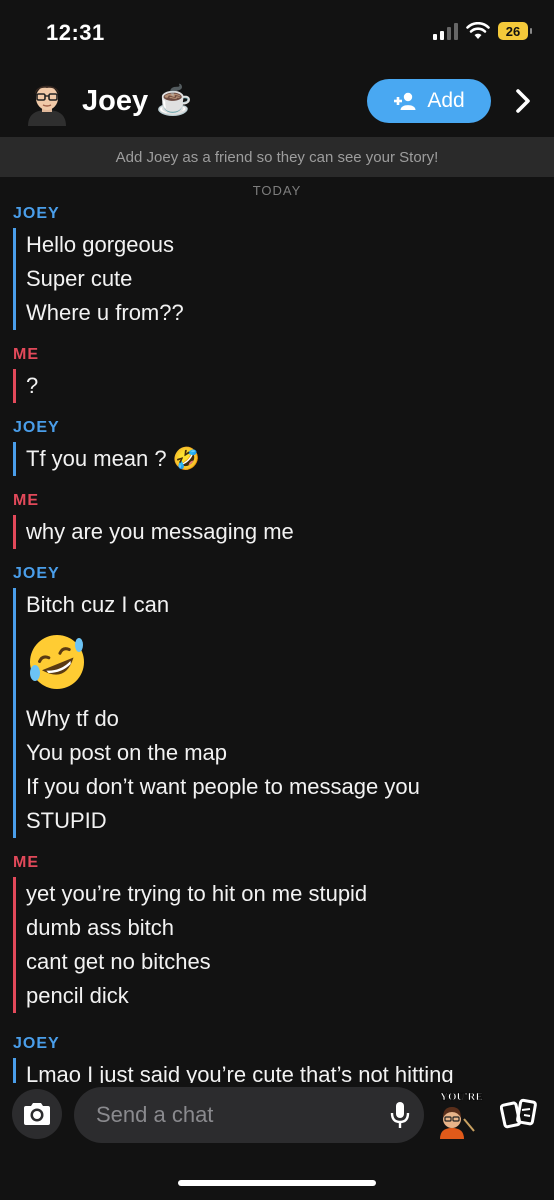  What do you see at coordinates (277, 190) in the screenshot?
I see `date-divider: TODAY` at bounding box center [277, 190].